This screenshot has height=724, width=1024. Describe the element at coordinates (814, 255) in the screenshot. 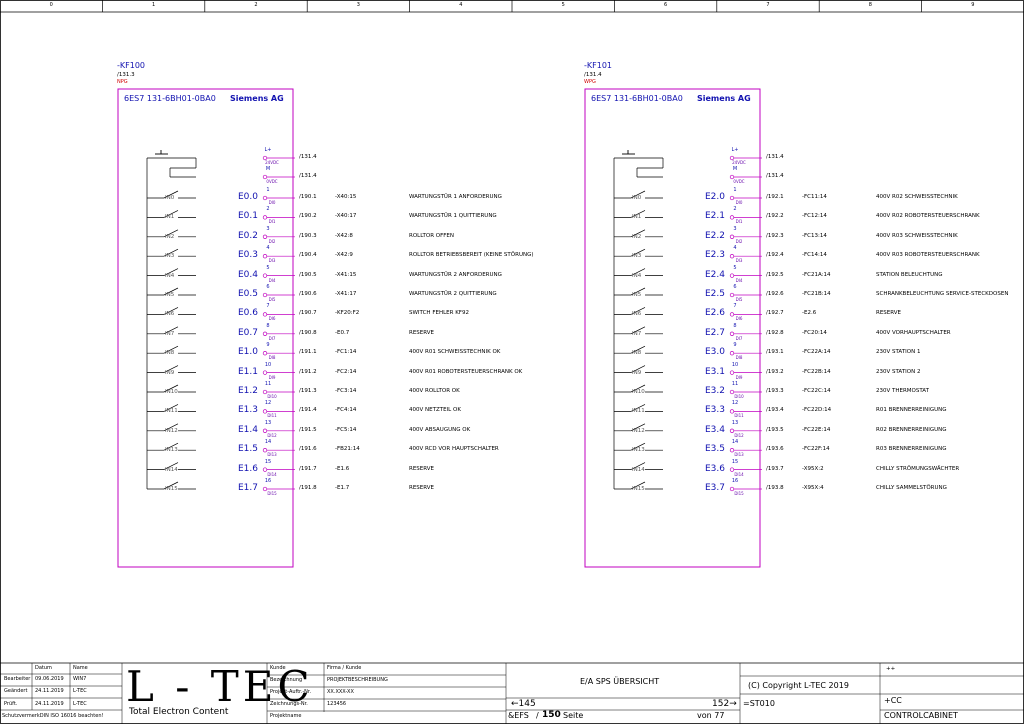

I see `device-reference: -FC14:14` at that location.